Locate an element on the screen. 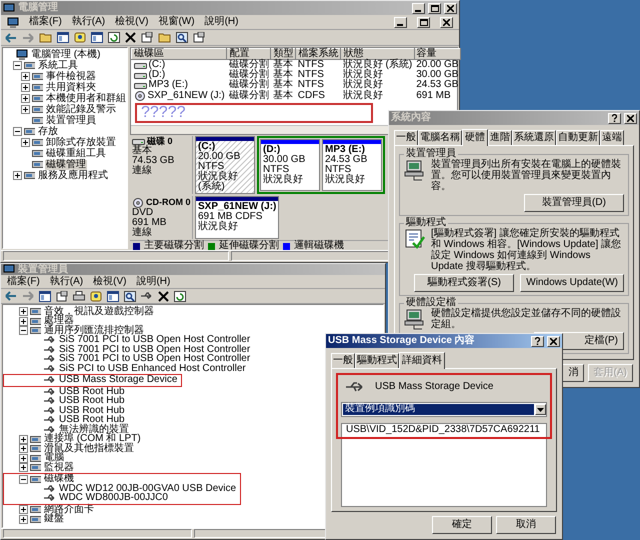  tab: 電腦名稱 is located at coordinates (440, 137).